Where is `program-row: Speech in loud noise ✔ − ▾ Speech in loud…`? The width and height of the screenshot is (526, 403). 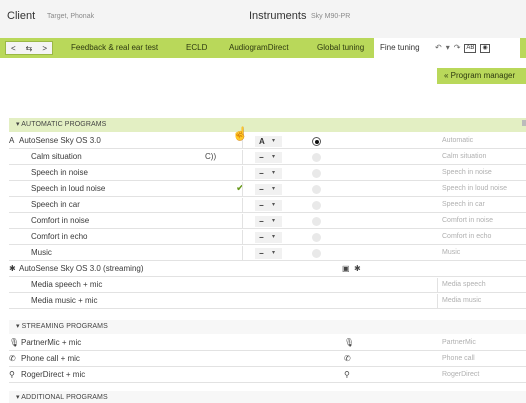 program-row: Speech in loud noise ✔ − ▾ Speech in loud… is located at coordinates (267, 189).